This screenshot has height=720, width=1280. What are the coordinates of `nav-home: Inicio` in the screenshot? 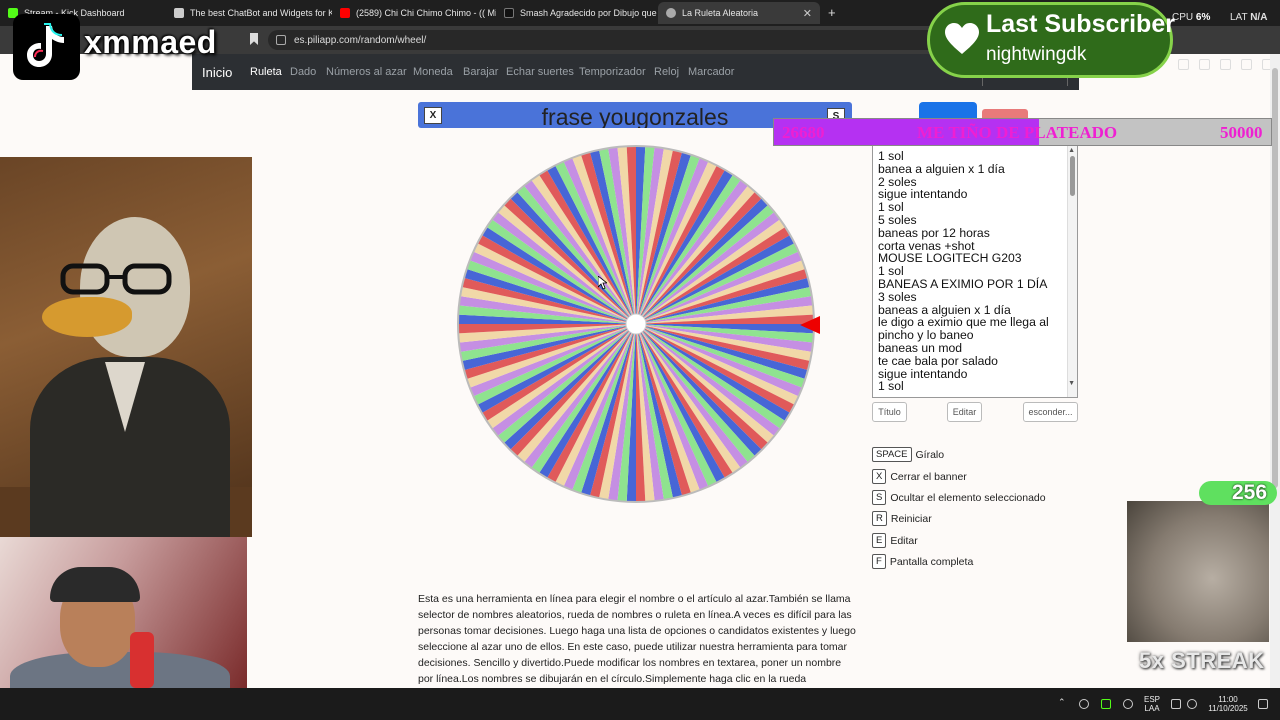 It's located at (217, 72).